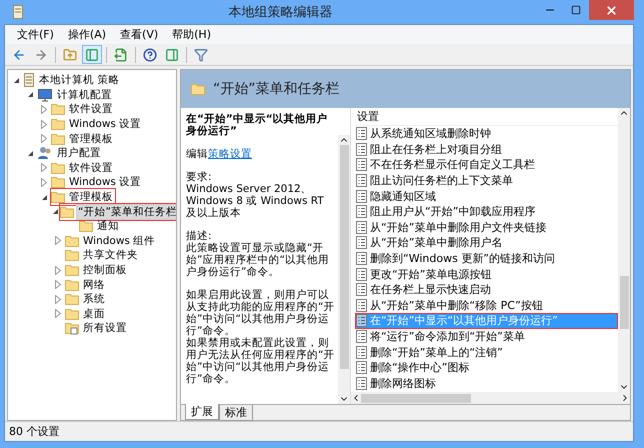  What do you see at coordinates (92, 55) in the screenshot?
I see `panel-left-icon` at bounding box center [92, 55].